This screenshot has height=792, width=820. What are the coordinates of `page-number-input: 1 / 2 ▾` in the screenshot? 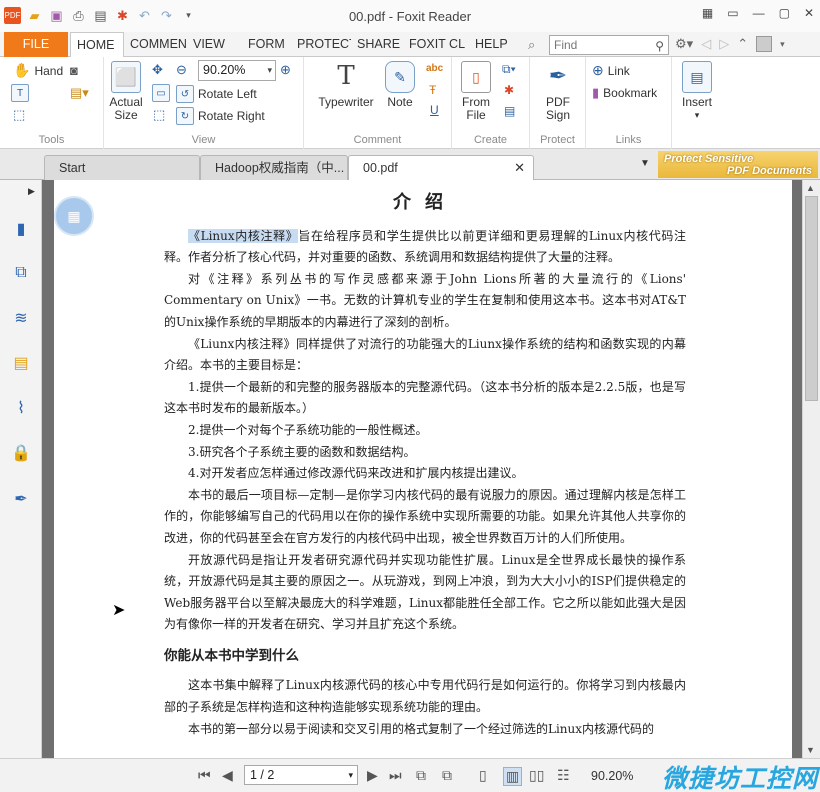 It's located at (301, 775).